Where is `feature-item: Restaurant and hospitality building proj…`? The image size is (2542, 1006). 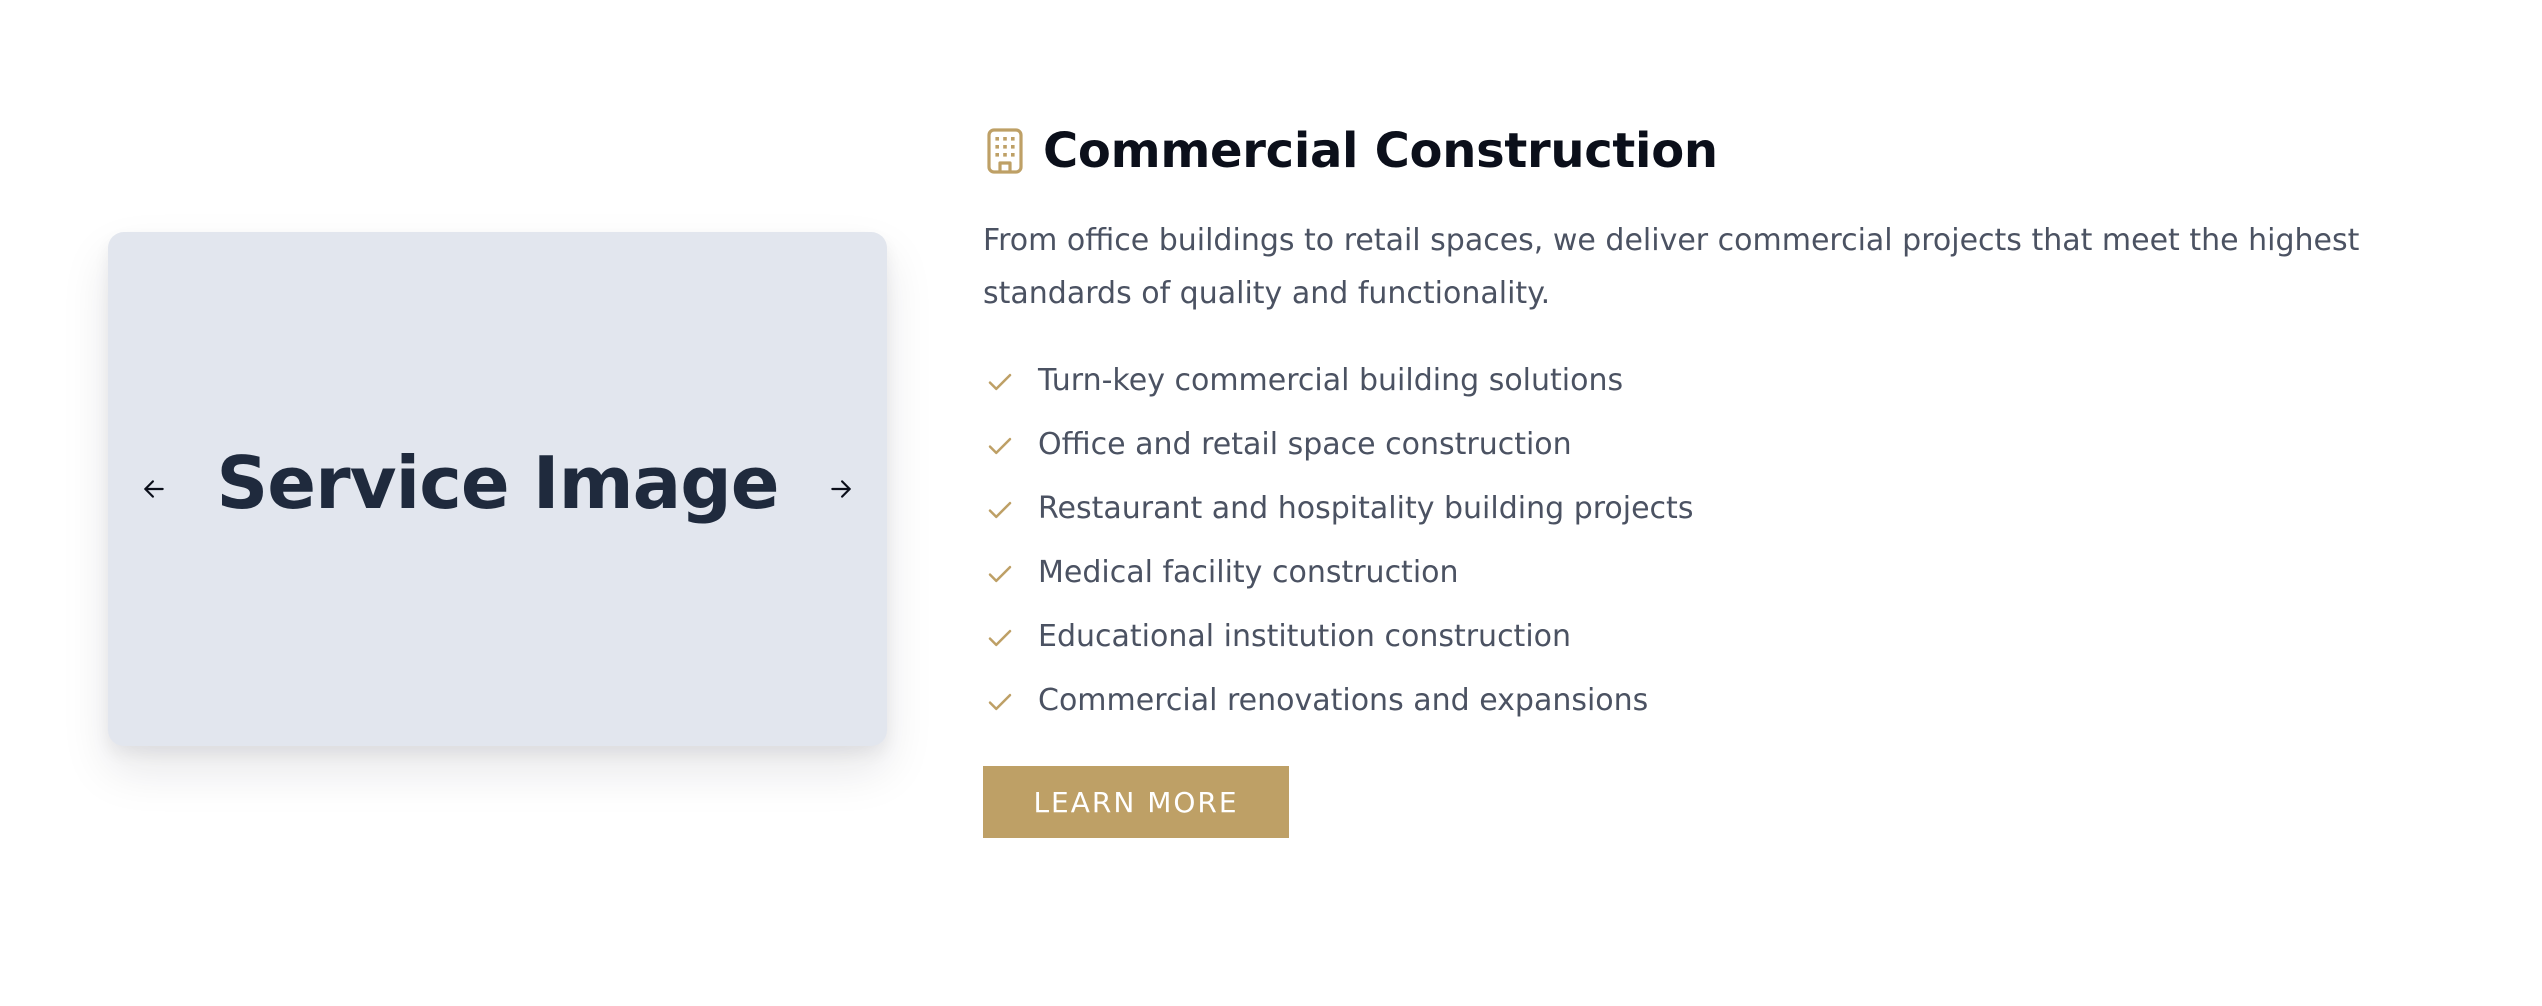 feature-item: Restaurant and hospitality building proj… is located at coordinates (1723, 508).